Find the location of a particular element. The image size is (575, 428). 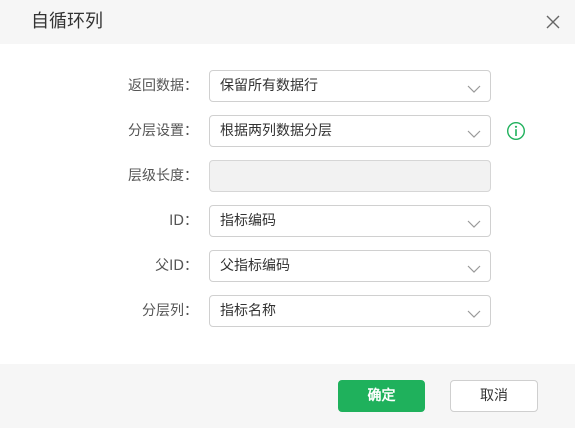

return-data-row: 返回数据： 保留所有数据行 is located at coordinates (287, 86).